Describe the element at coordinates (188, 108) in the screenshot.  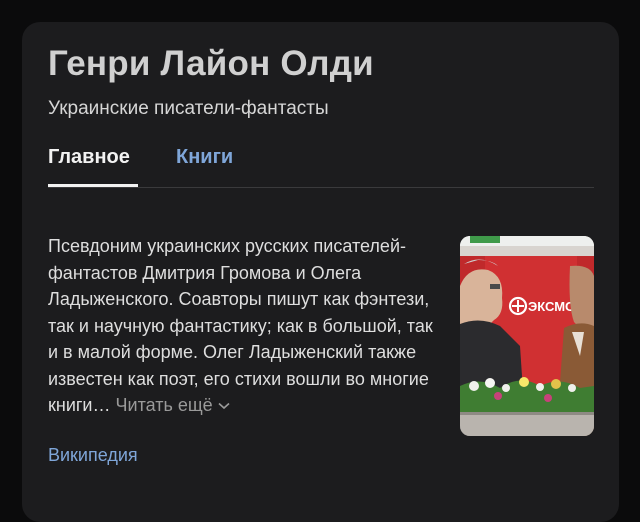
I see `author-subtitle: Украинские писатели-фантасты` at that location.